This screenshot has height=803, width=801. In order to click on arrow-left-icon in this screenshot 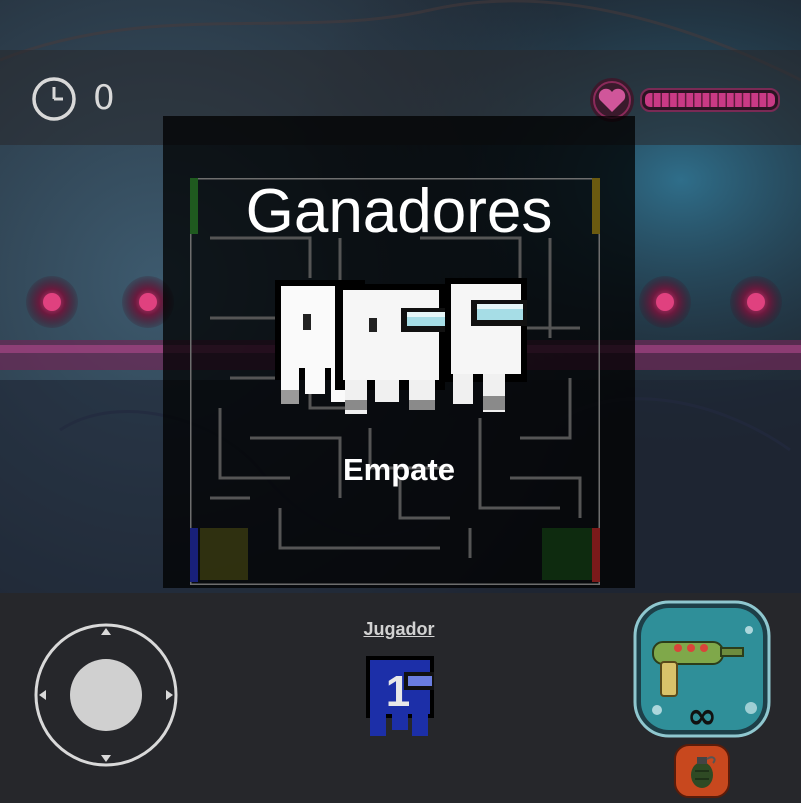, I will do `click(42, 695)`.